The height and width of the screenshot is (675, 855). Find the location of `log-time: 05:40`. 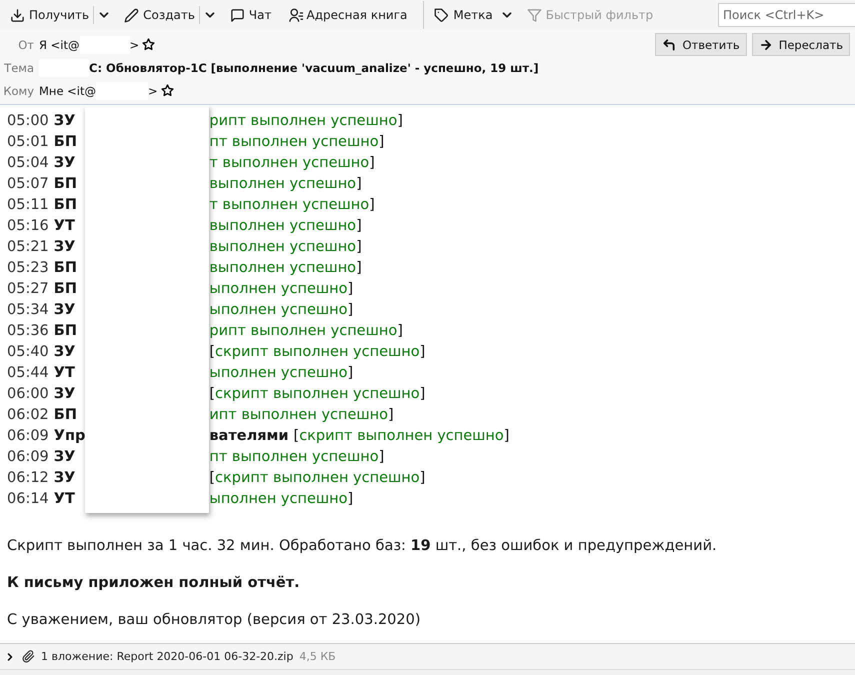

log-time: 05:40 is located at coordinates (28, 352).